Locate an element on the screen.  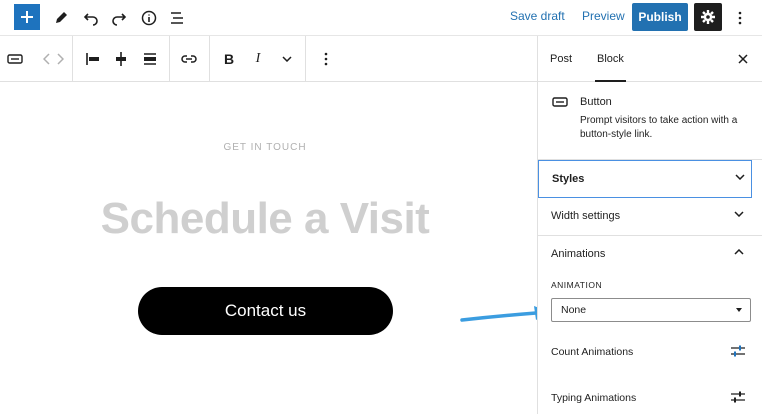
justify-center-icon is located at coordinates (121, 59).